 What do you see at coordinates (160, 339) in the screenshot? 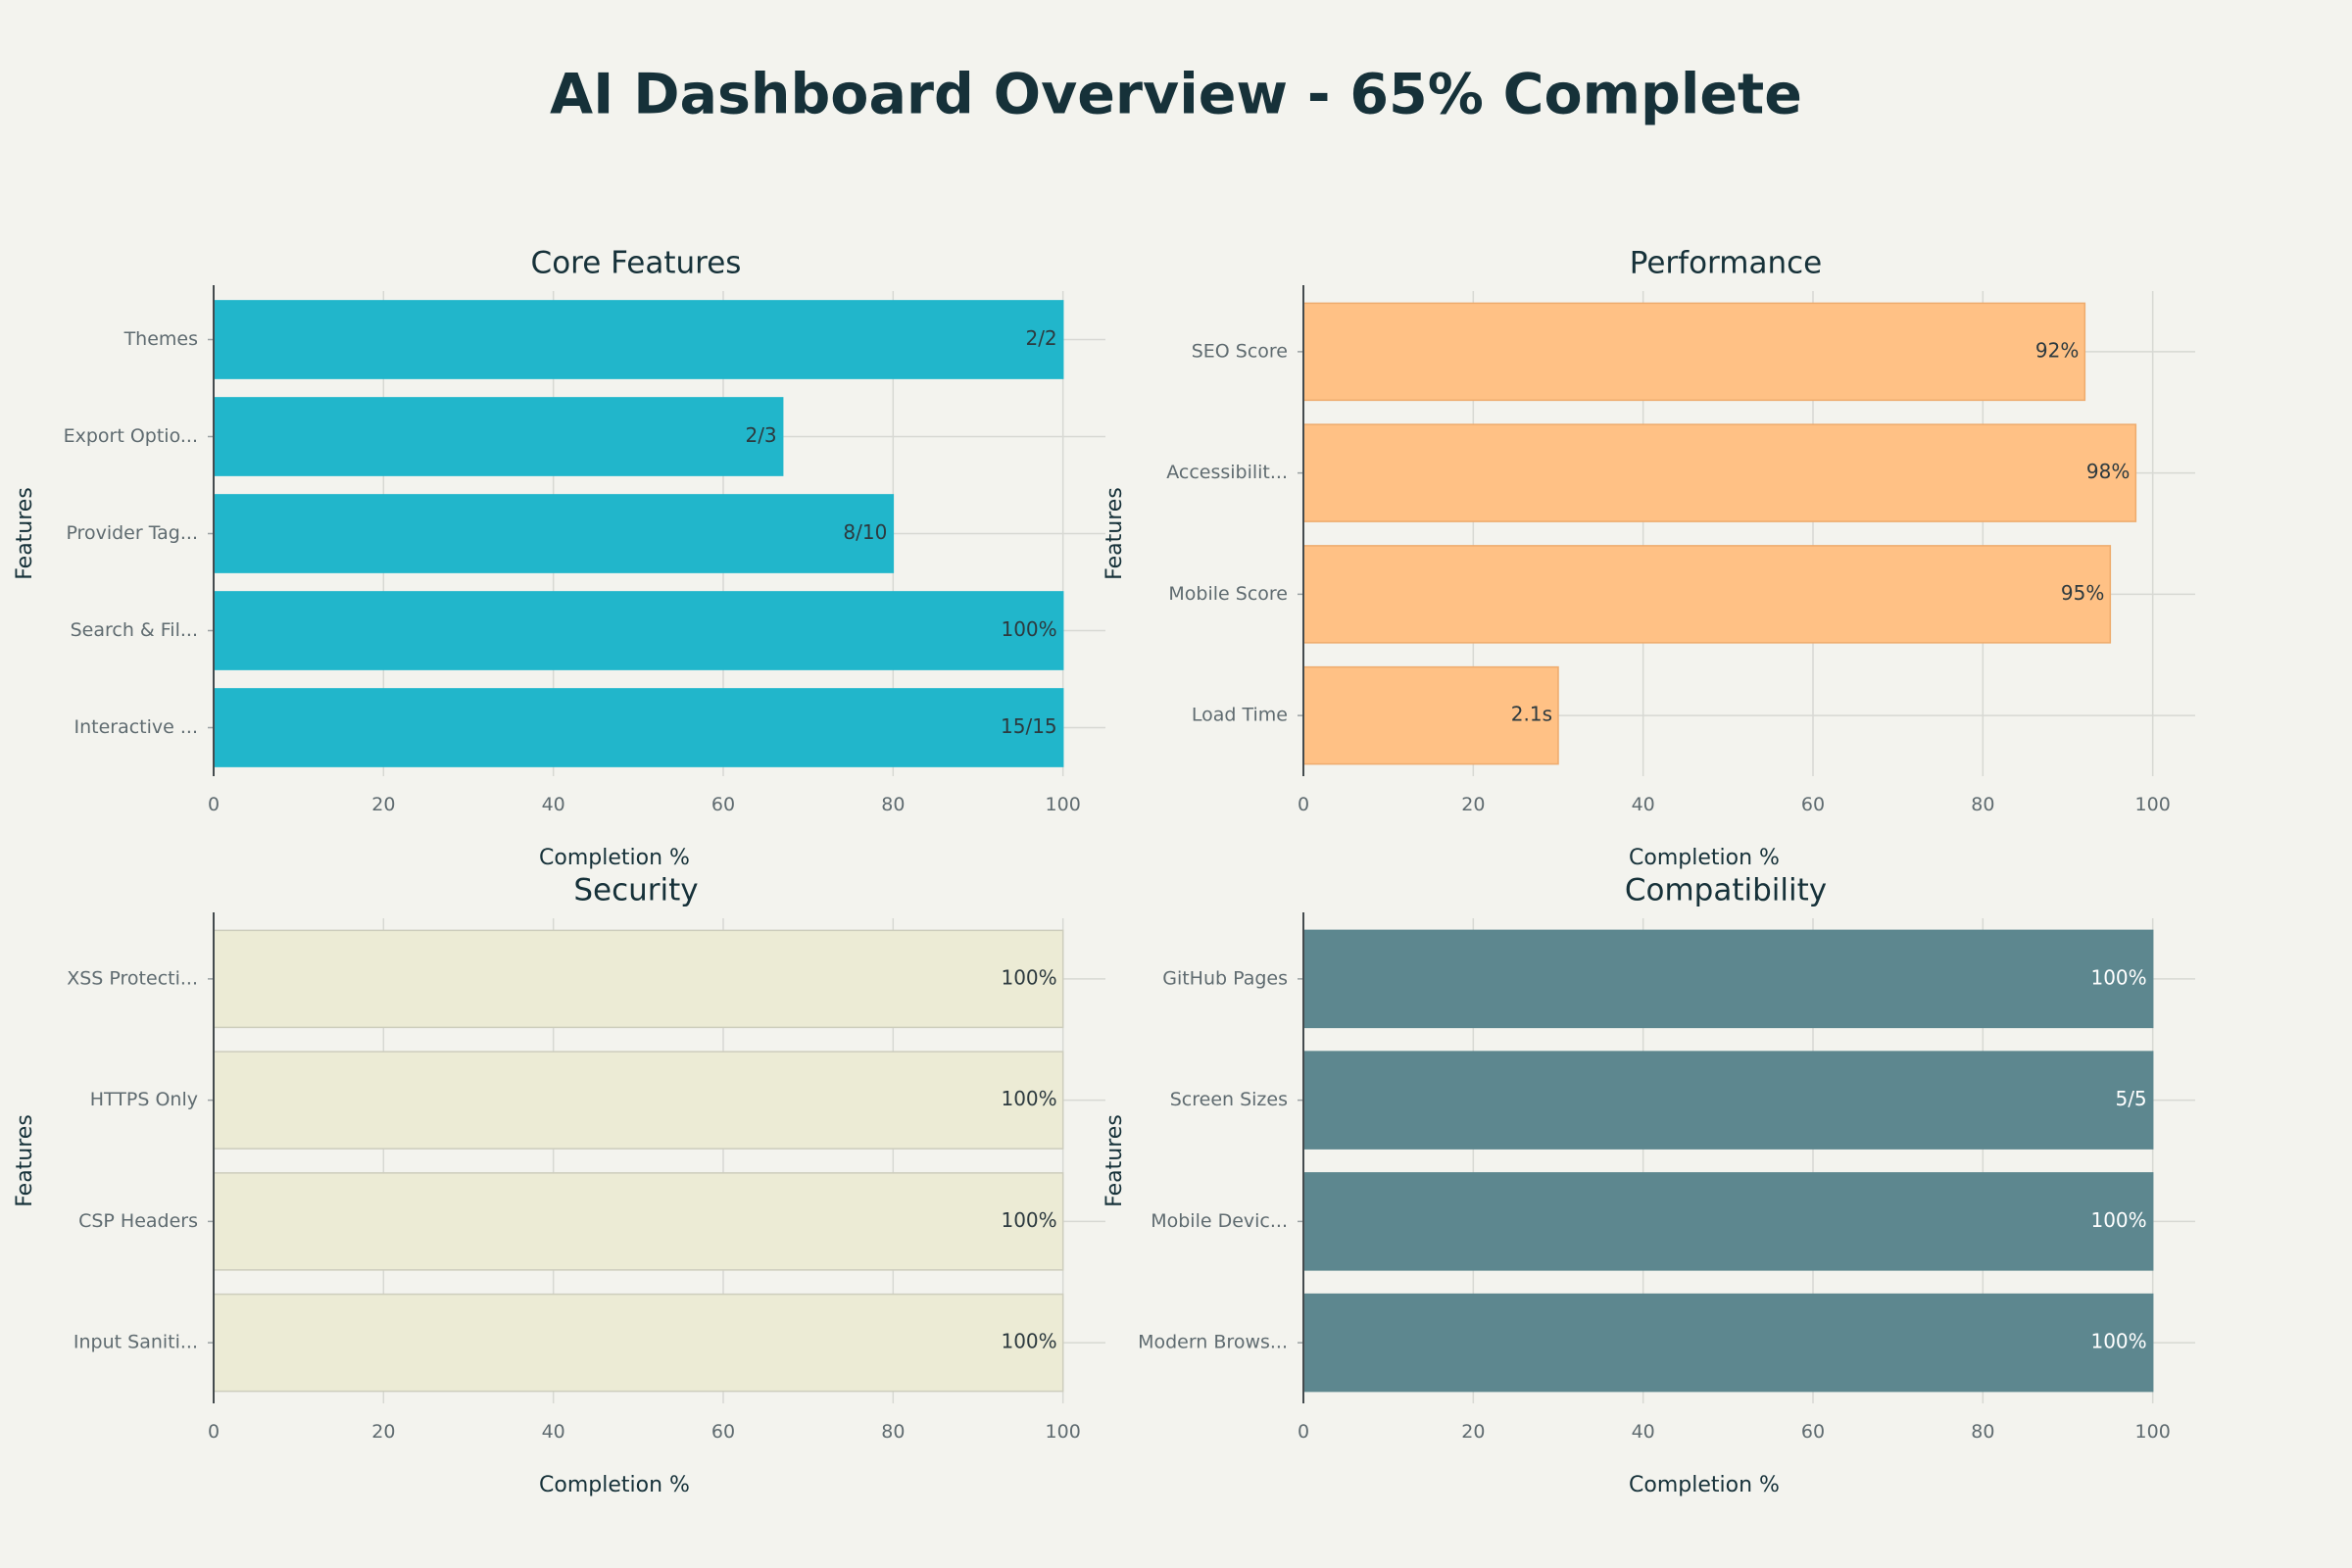
I see `core-features-category-label: Themes` at bounding box center [160, 339].